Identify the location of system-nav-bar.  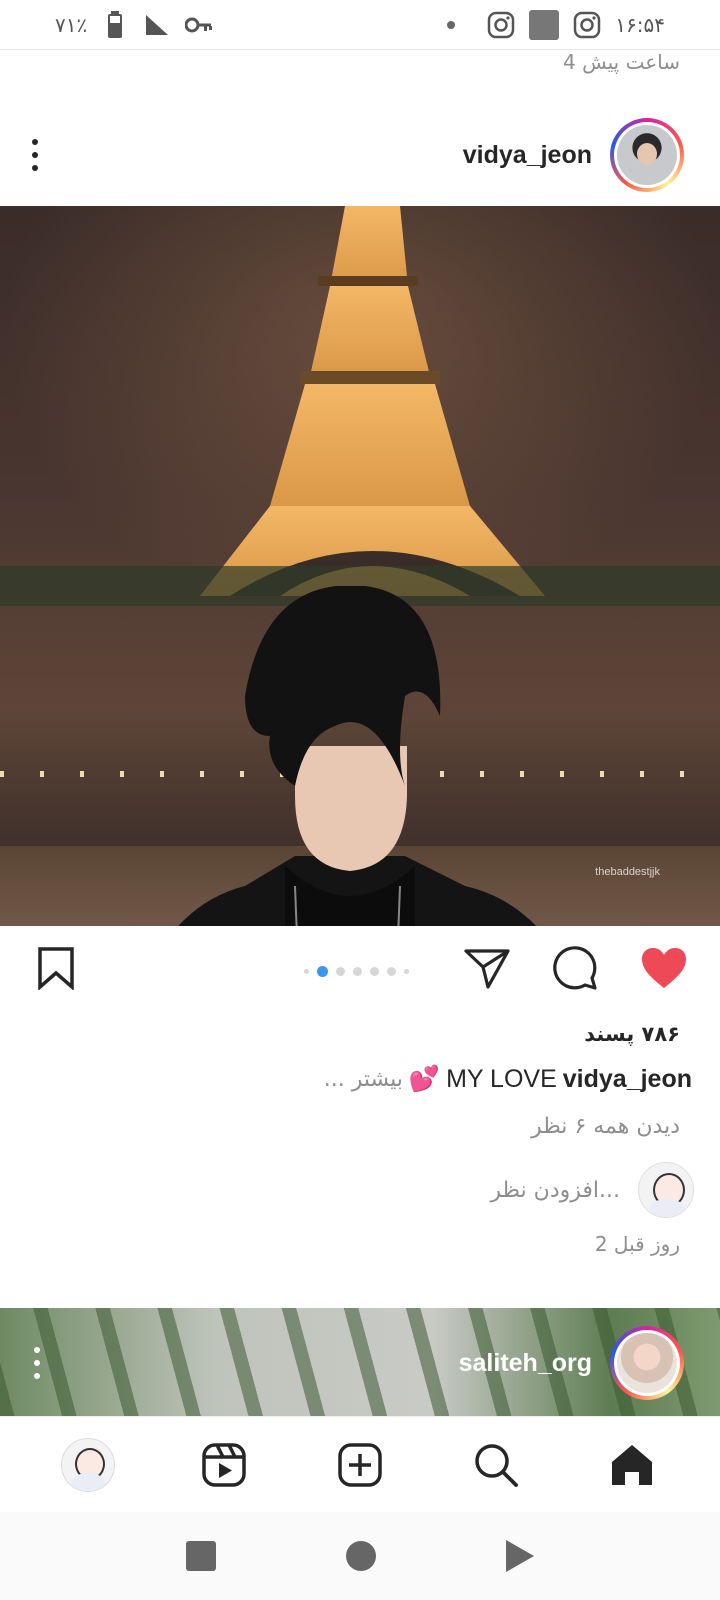
(360, 1556).